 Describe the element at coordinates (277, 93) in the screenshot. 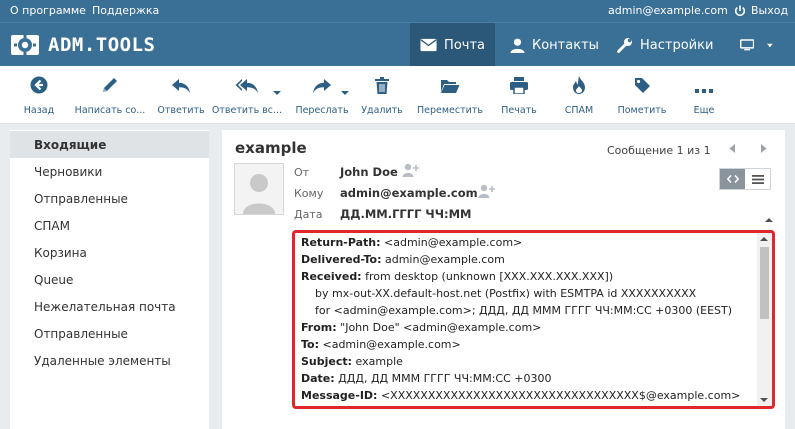

I see `reply-all-caret-icon` at that location.